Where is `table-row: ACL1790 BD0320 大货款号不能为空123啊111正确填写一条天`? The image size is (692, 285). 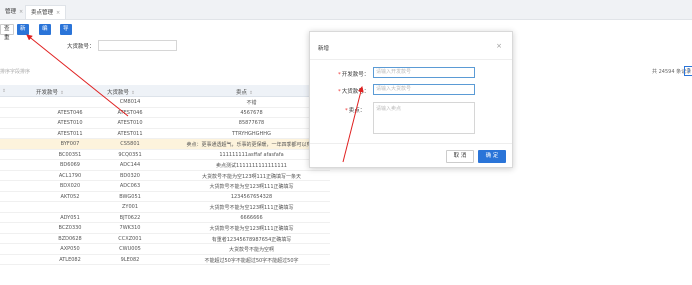 table-row: ACL1790 BD0320 大货款号不能为空123啊111正确填写一条天 is located at coordinates (165, 176).